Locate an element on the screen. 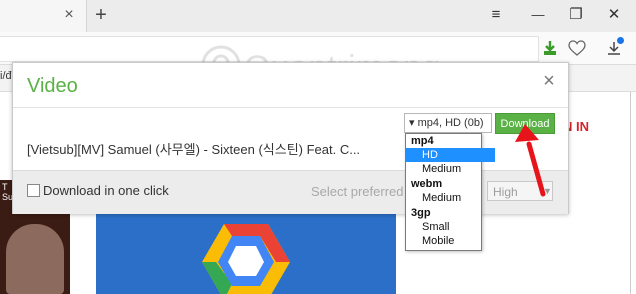 This screenshot has width=636, height=294. dialog-close-icon: × is located at coordinates (549, 81).